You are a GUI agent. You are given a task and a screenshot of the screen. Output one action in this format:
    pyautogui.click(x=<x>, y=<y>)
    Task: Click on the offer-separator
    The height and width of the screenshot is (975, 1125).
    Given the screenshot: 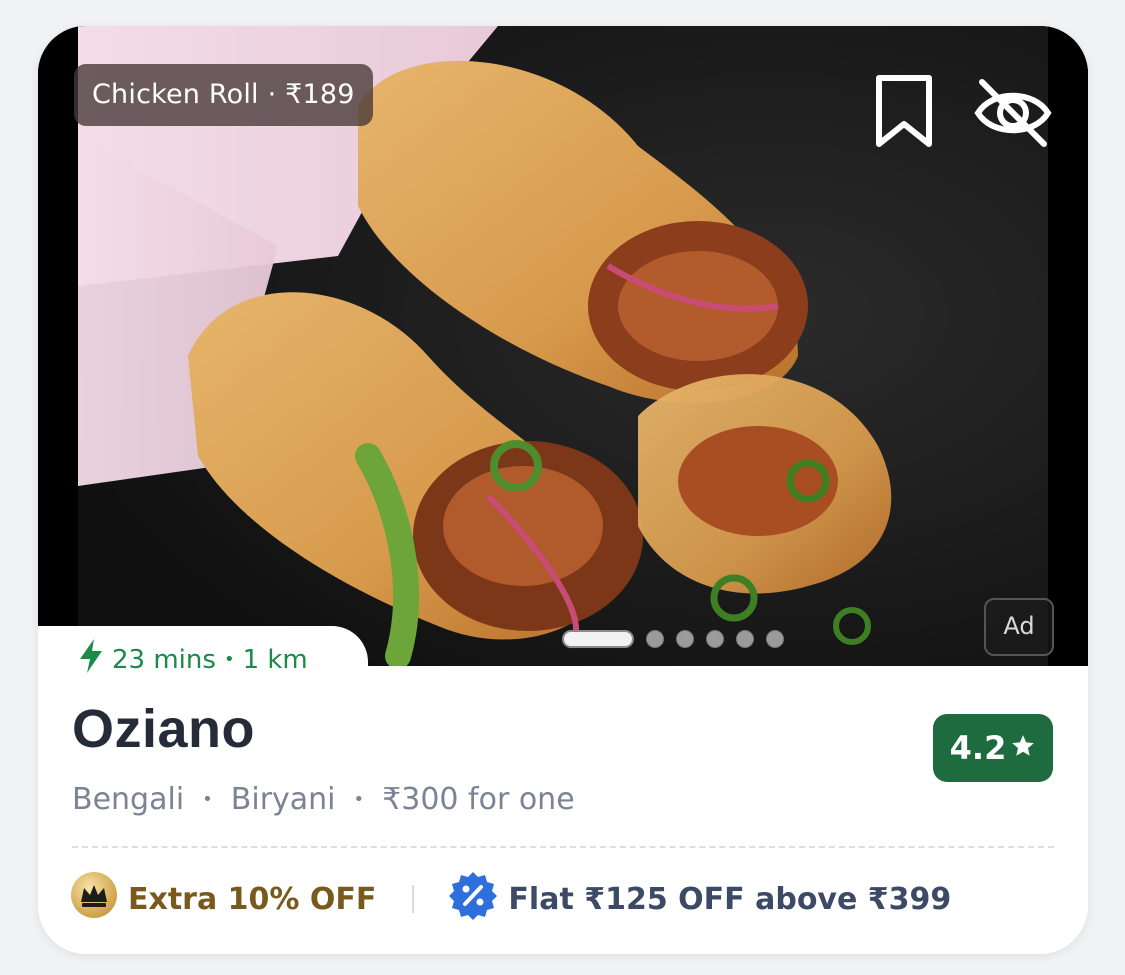 What is the action you would take?
    pyautogui.click(x=413, y=899)
    